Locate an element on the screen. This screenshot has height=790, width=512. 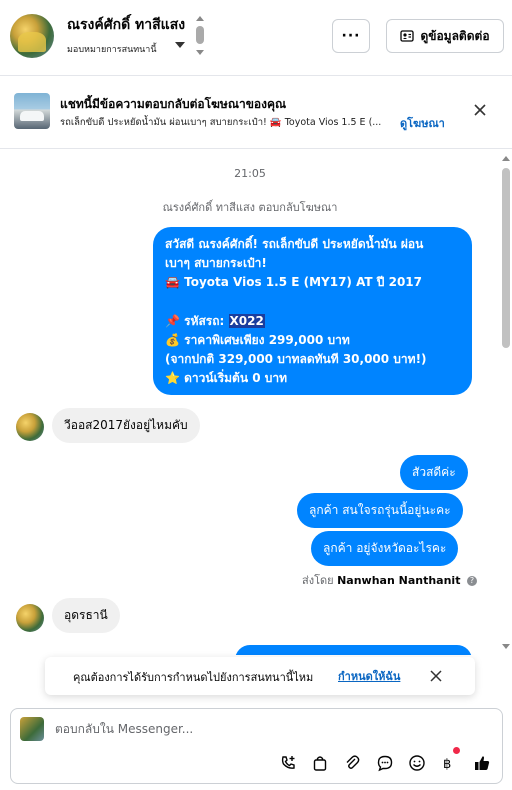
car-code-label: 📌 รหัสรถ: is located at coordinates (197, 320).